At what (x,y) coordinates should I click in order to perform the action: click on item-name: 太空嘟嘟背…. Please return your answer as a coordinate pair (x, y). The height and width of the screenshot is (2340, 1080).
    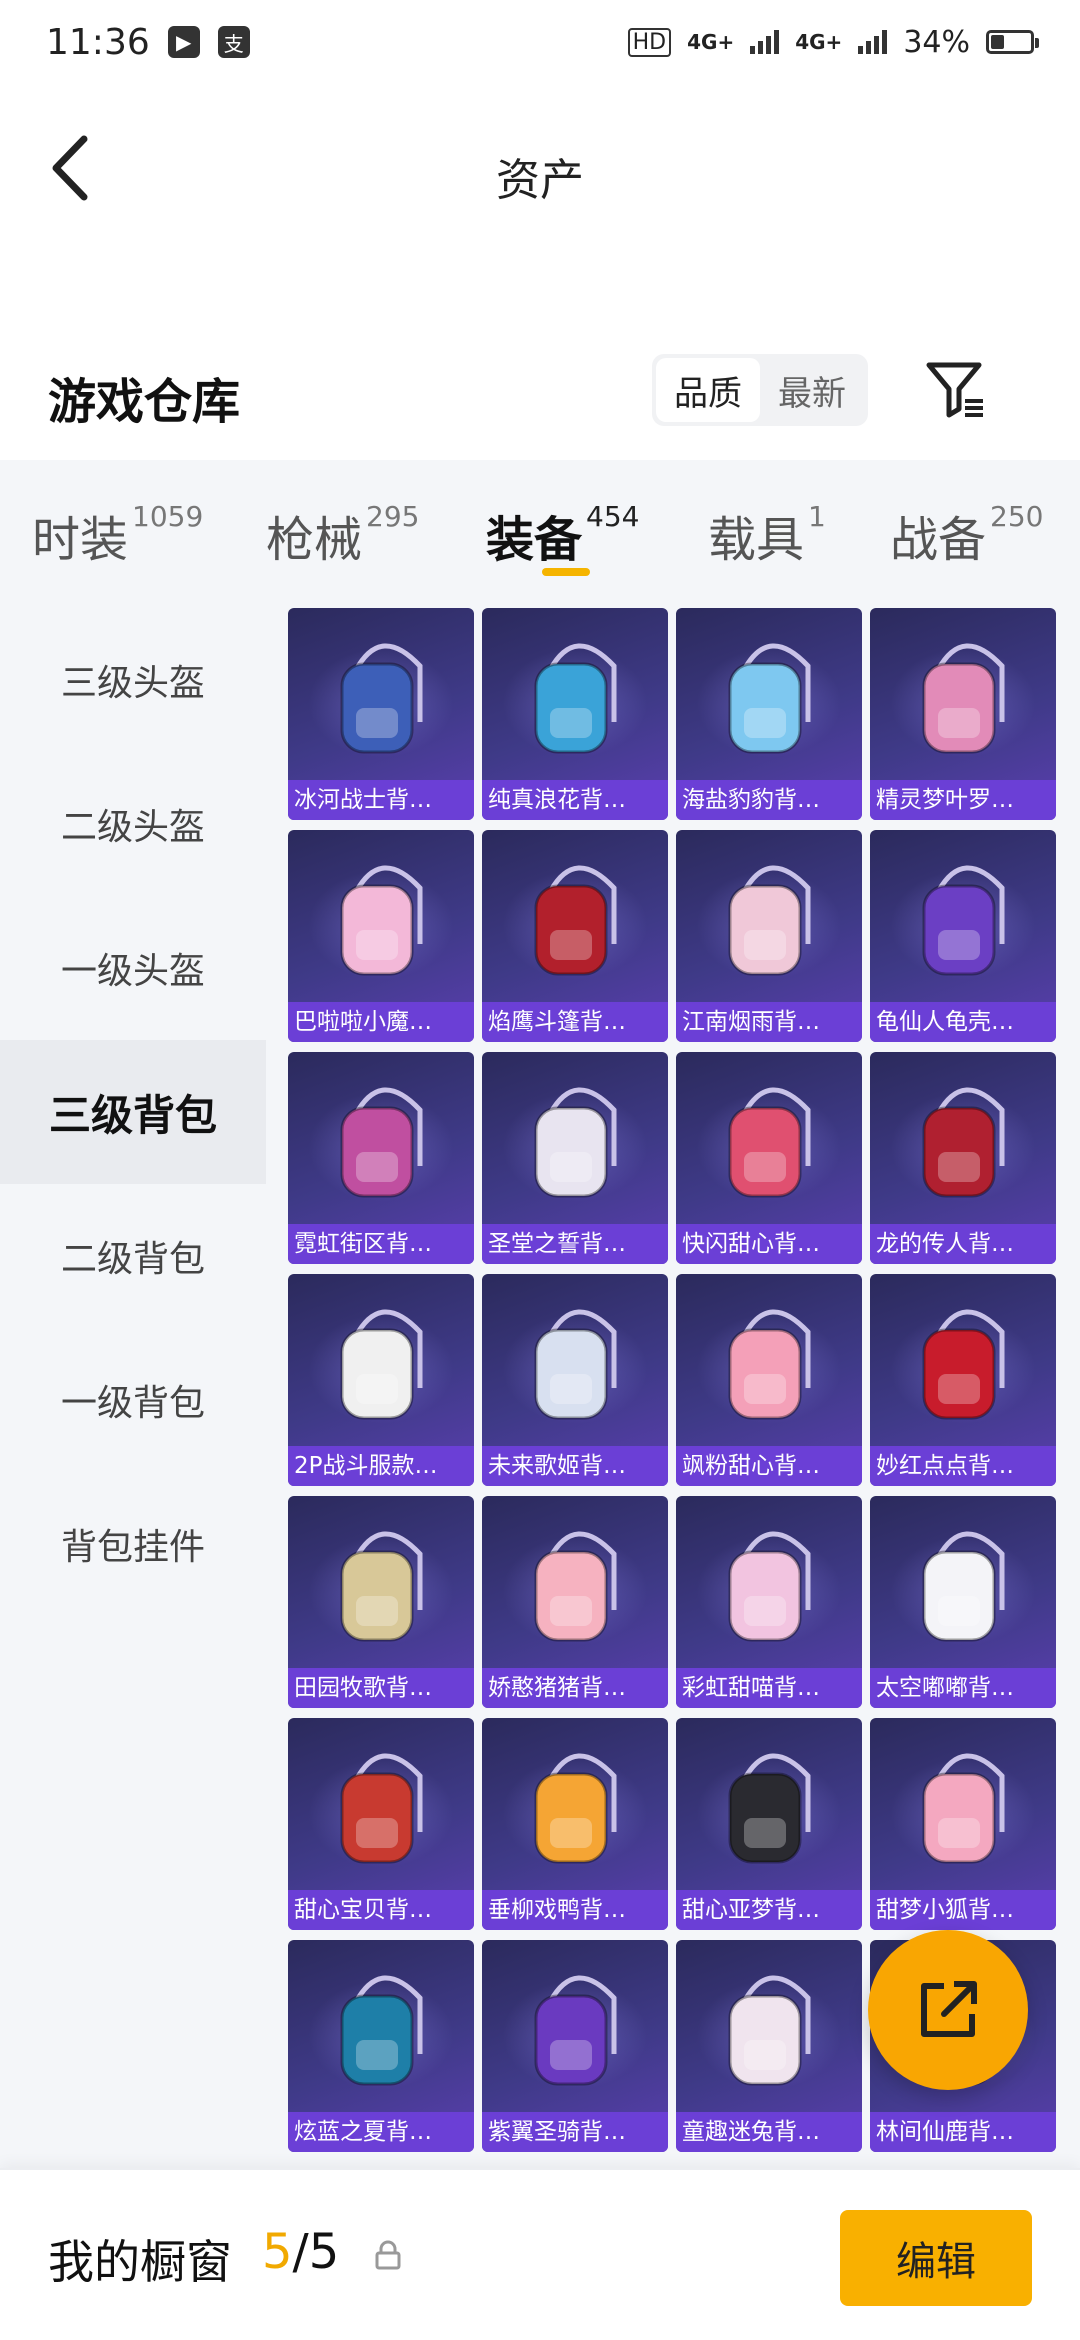
    Looking at the image, I should click on (963, 1688).